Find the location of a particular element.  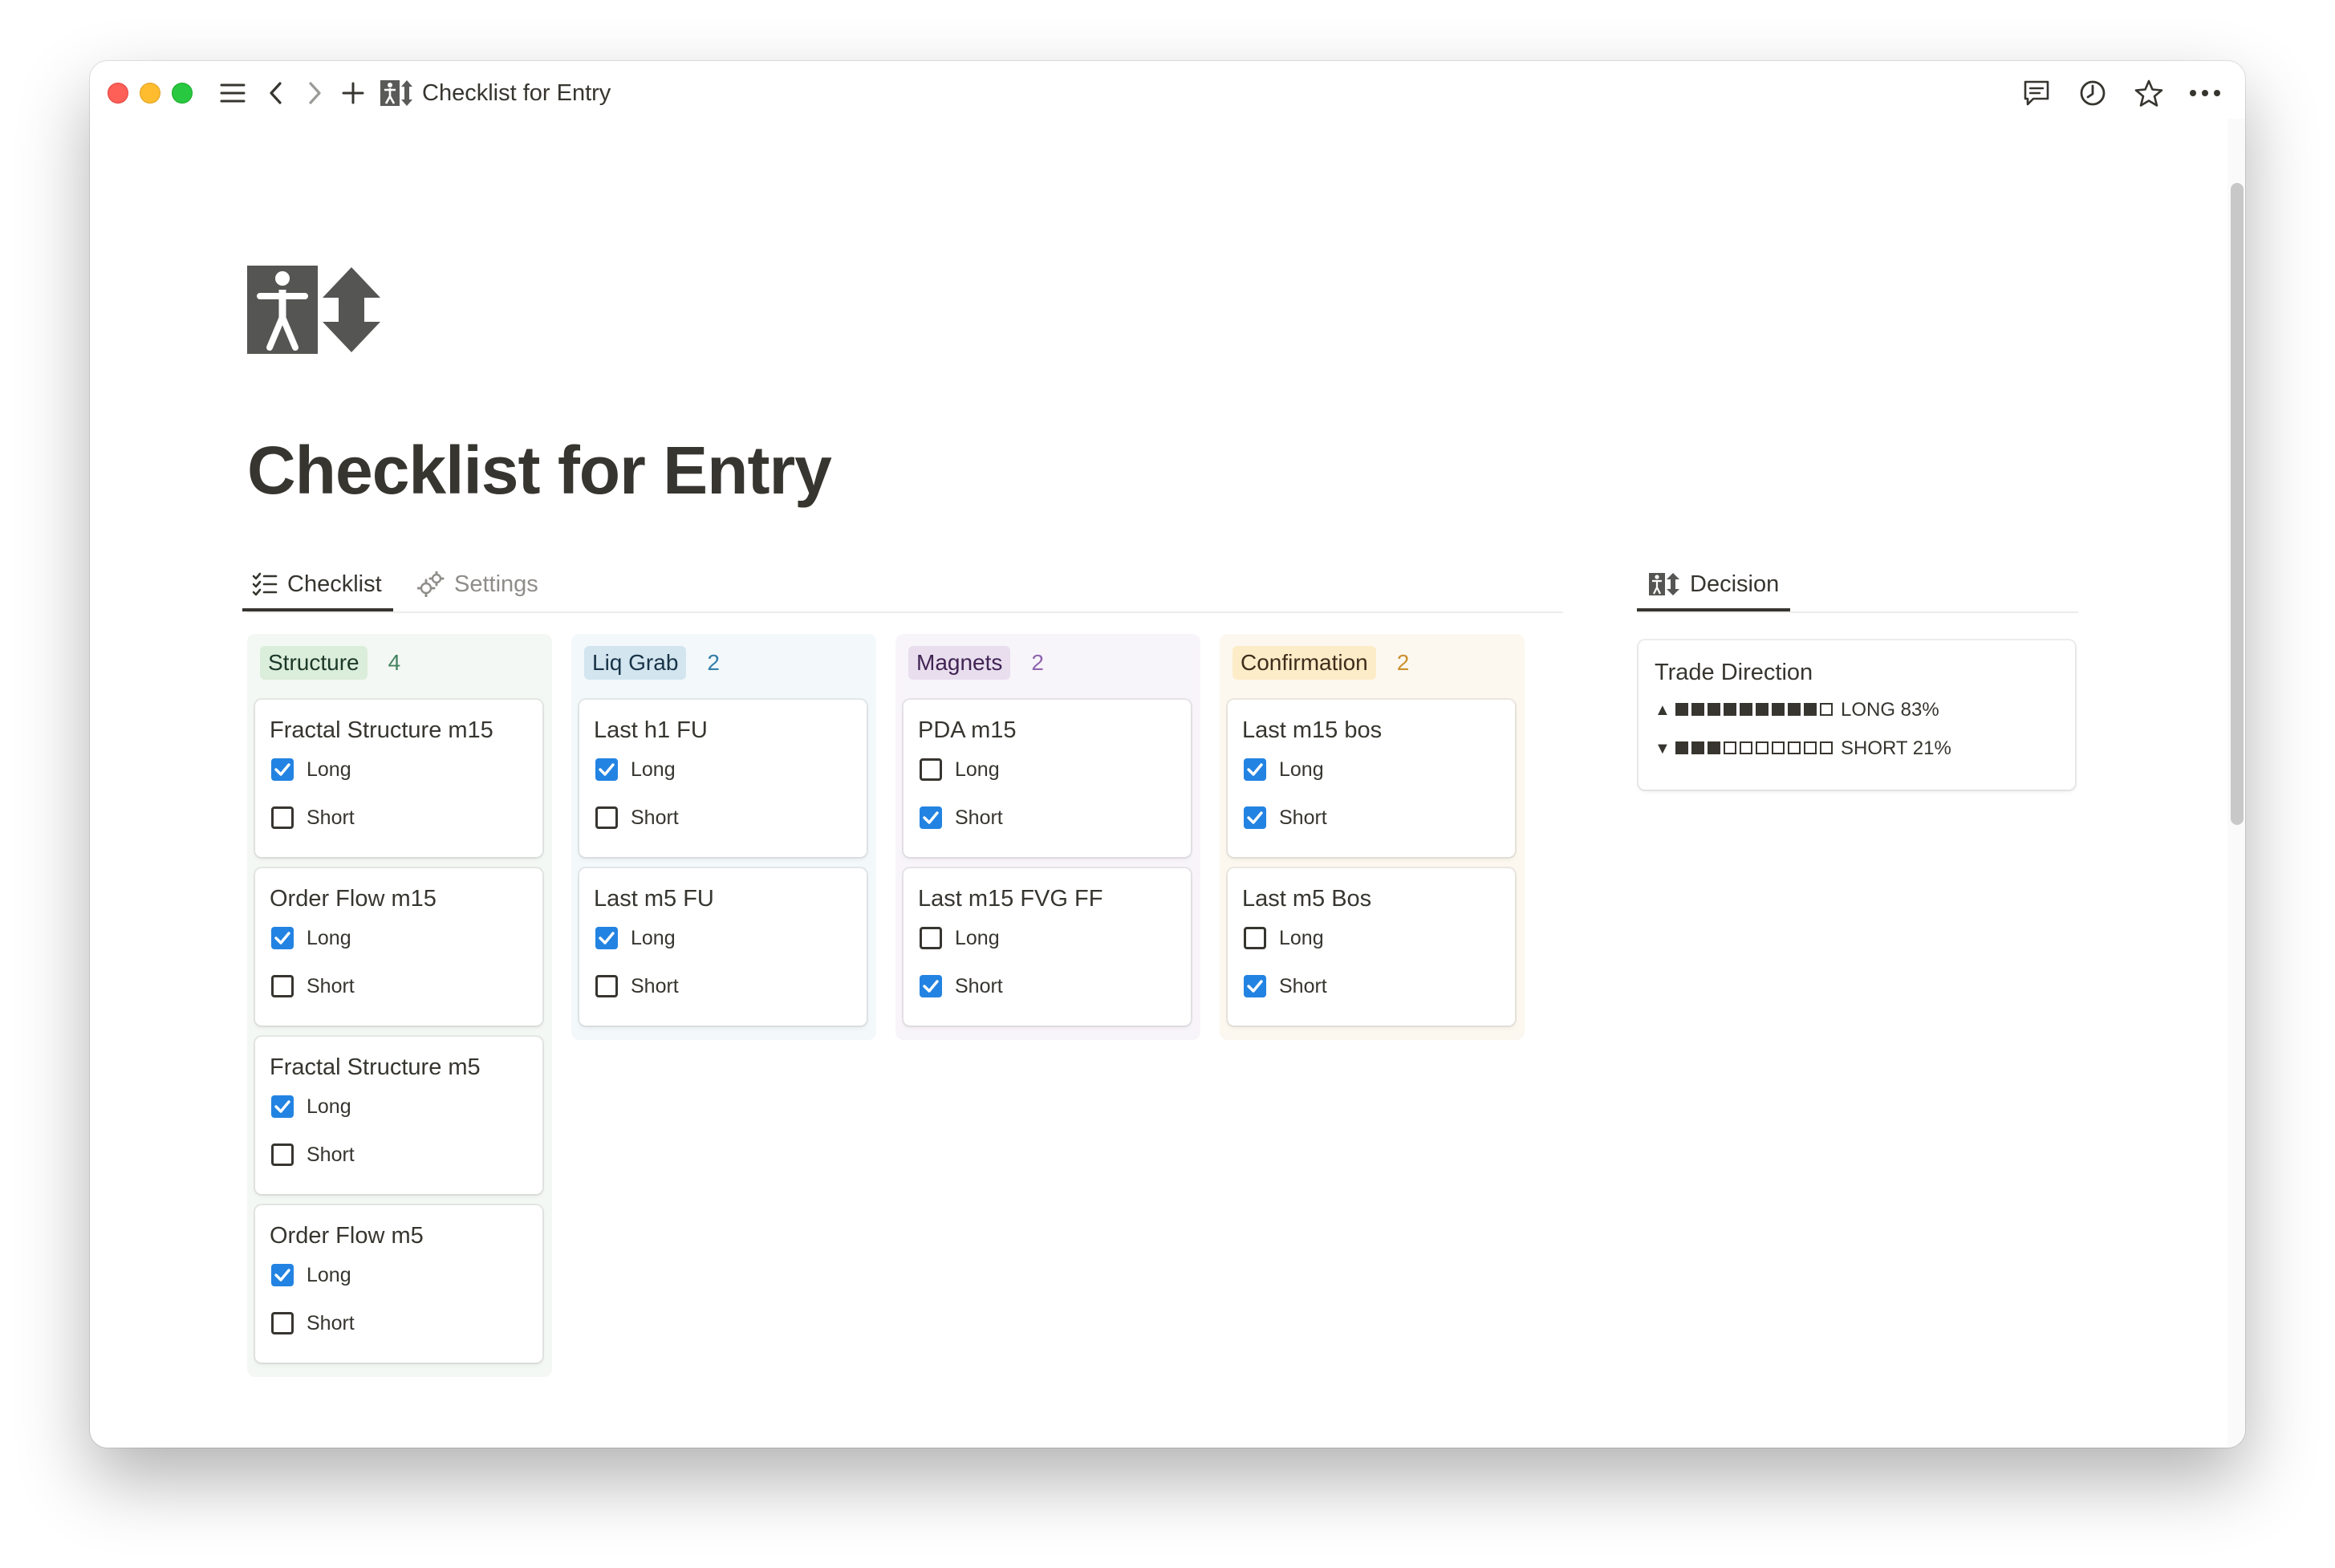

down-arrow-icon: ▼ is located at coordinates (1663, 748).